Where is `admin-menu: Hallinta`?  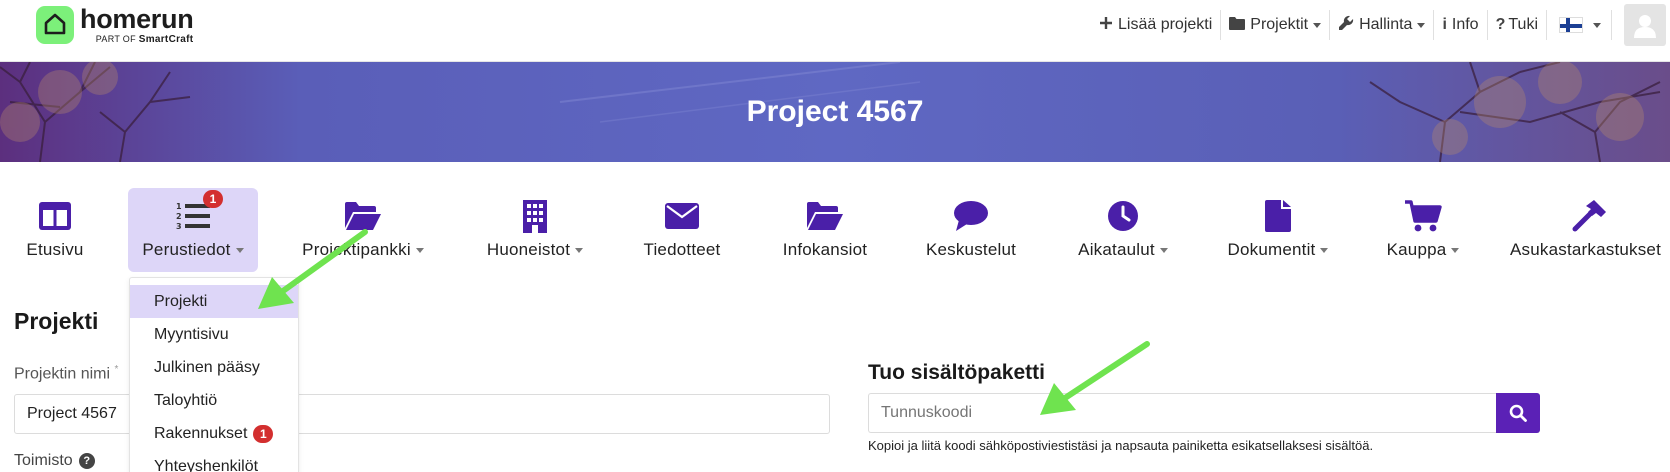 admin-menu: Hallinta is located at coordinates (1382, 25).